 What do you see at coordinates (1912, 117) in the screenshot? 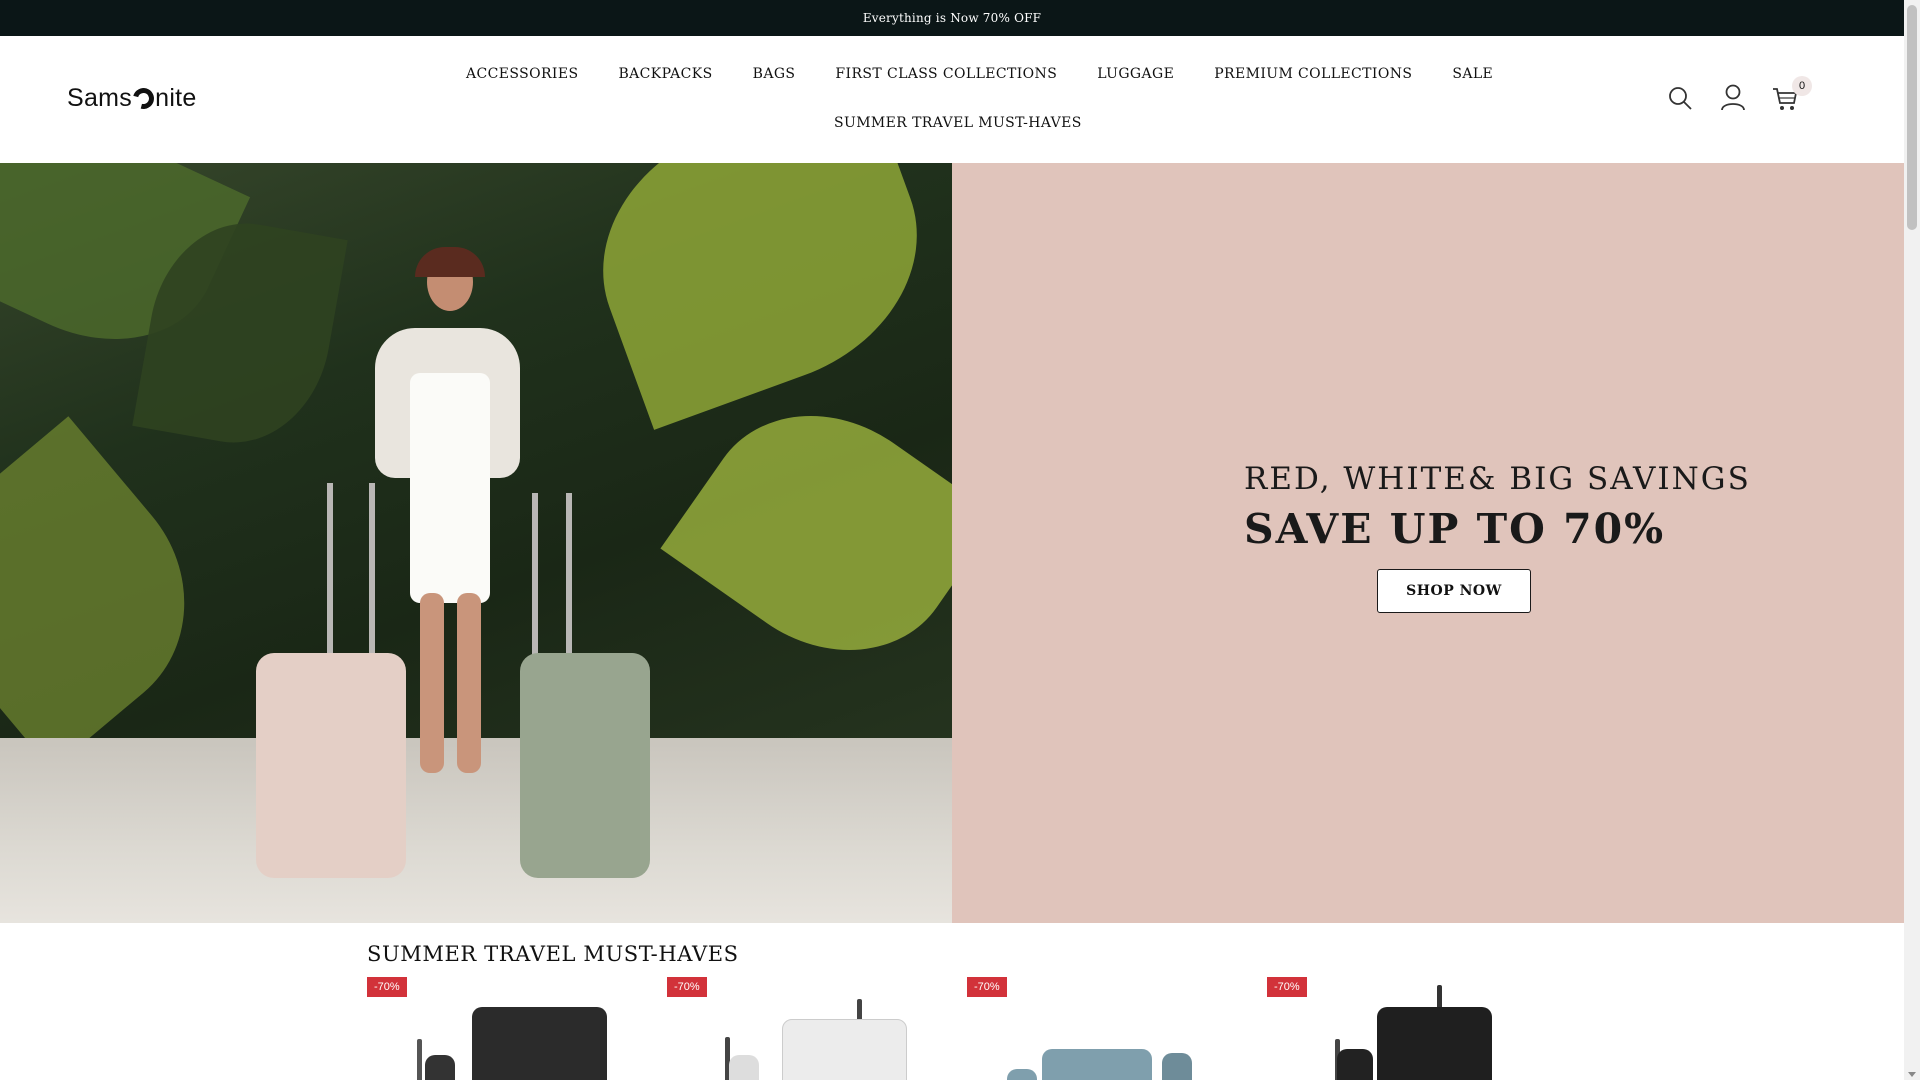
I see `scrollbar-thumb` at bounding box center [1912, 117].